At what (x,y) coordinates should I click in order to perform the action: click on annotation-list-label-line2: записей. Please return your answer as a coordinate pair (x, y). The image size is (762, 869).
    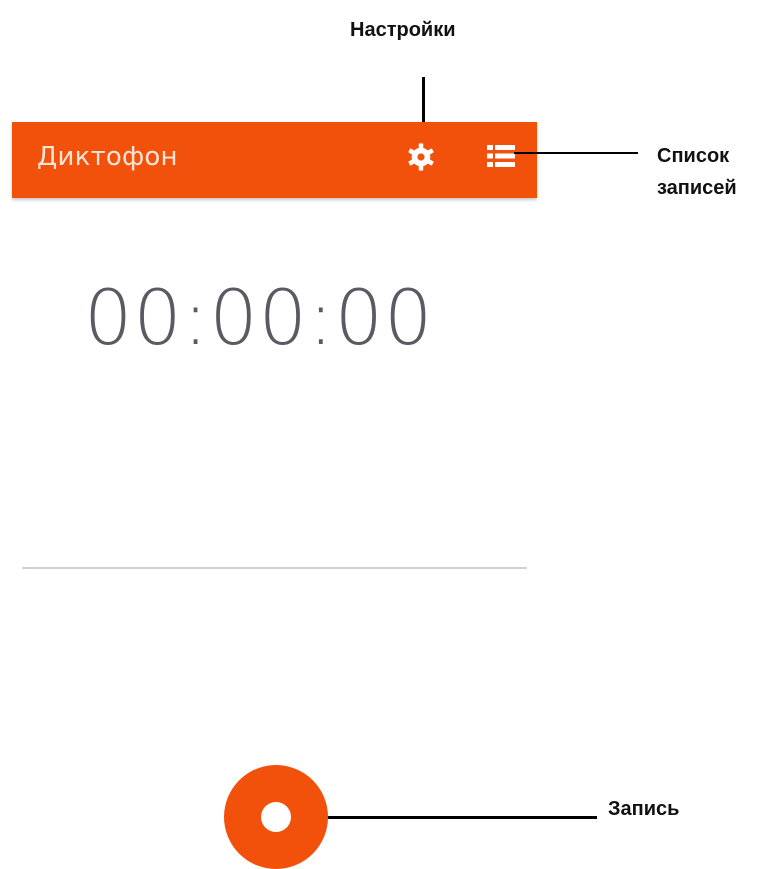
    Looking at the image, I should click on (697, 188).